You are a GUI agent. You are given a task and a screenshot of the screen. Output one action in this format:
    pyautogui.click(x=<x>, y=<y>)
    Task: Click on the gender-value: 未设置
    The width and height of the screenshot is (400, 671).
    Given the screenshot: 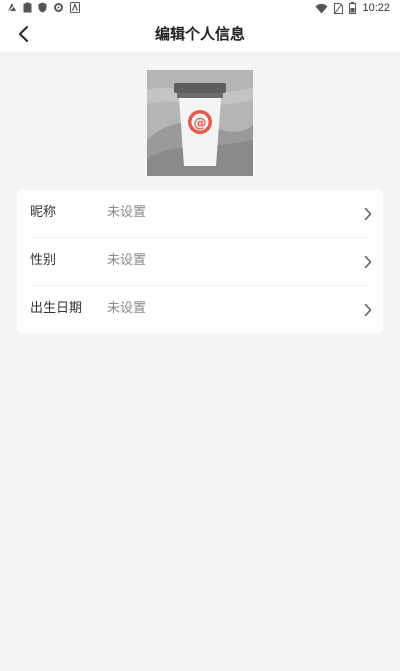 What is the action you would take?
    pyautogui.click(x=127, y=260)
    